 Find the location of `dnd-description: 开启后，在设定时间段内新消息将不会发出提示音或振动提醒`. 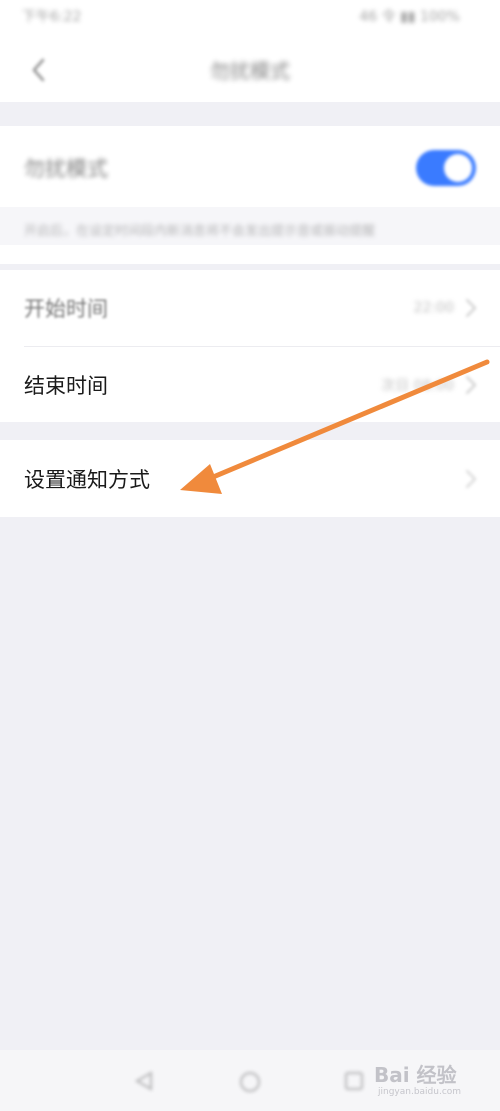

dnd-description: 开启后，在设定时间段内新消息将不会发出提示音或振动提醒 is located at coordinates (200, 231).